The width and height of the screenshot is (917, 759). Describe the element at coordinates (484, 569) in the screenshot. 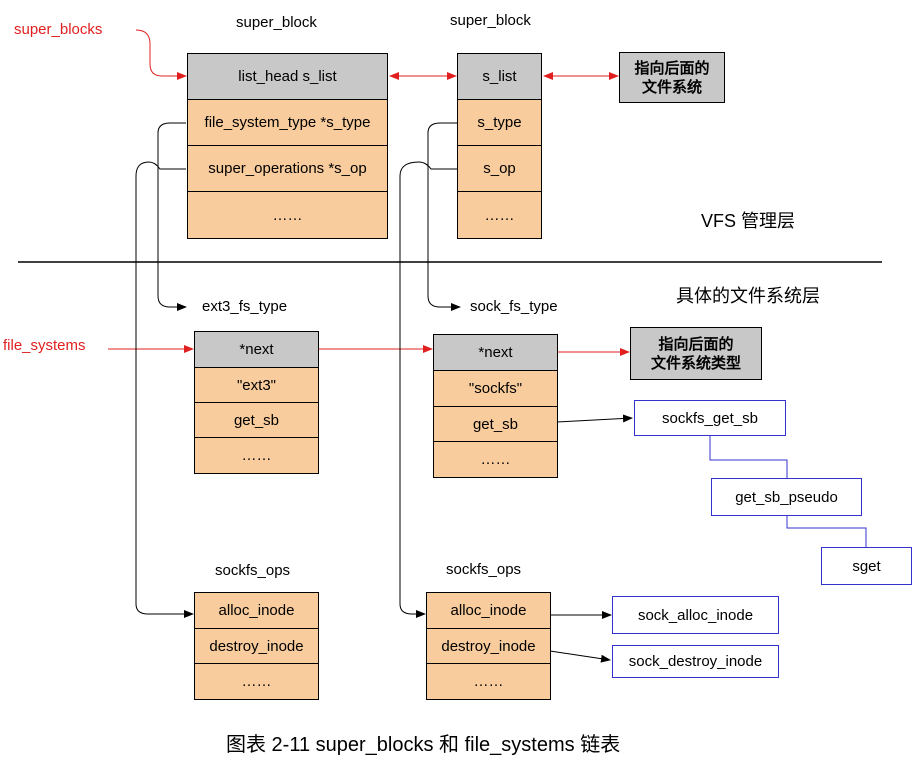

I see `sockfs-ops-2-title: sockfs_ops` at that location.